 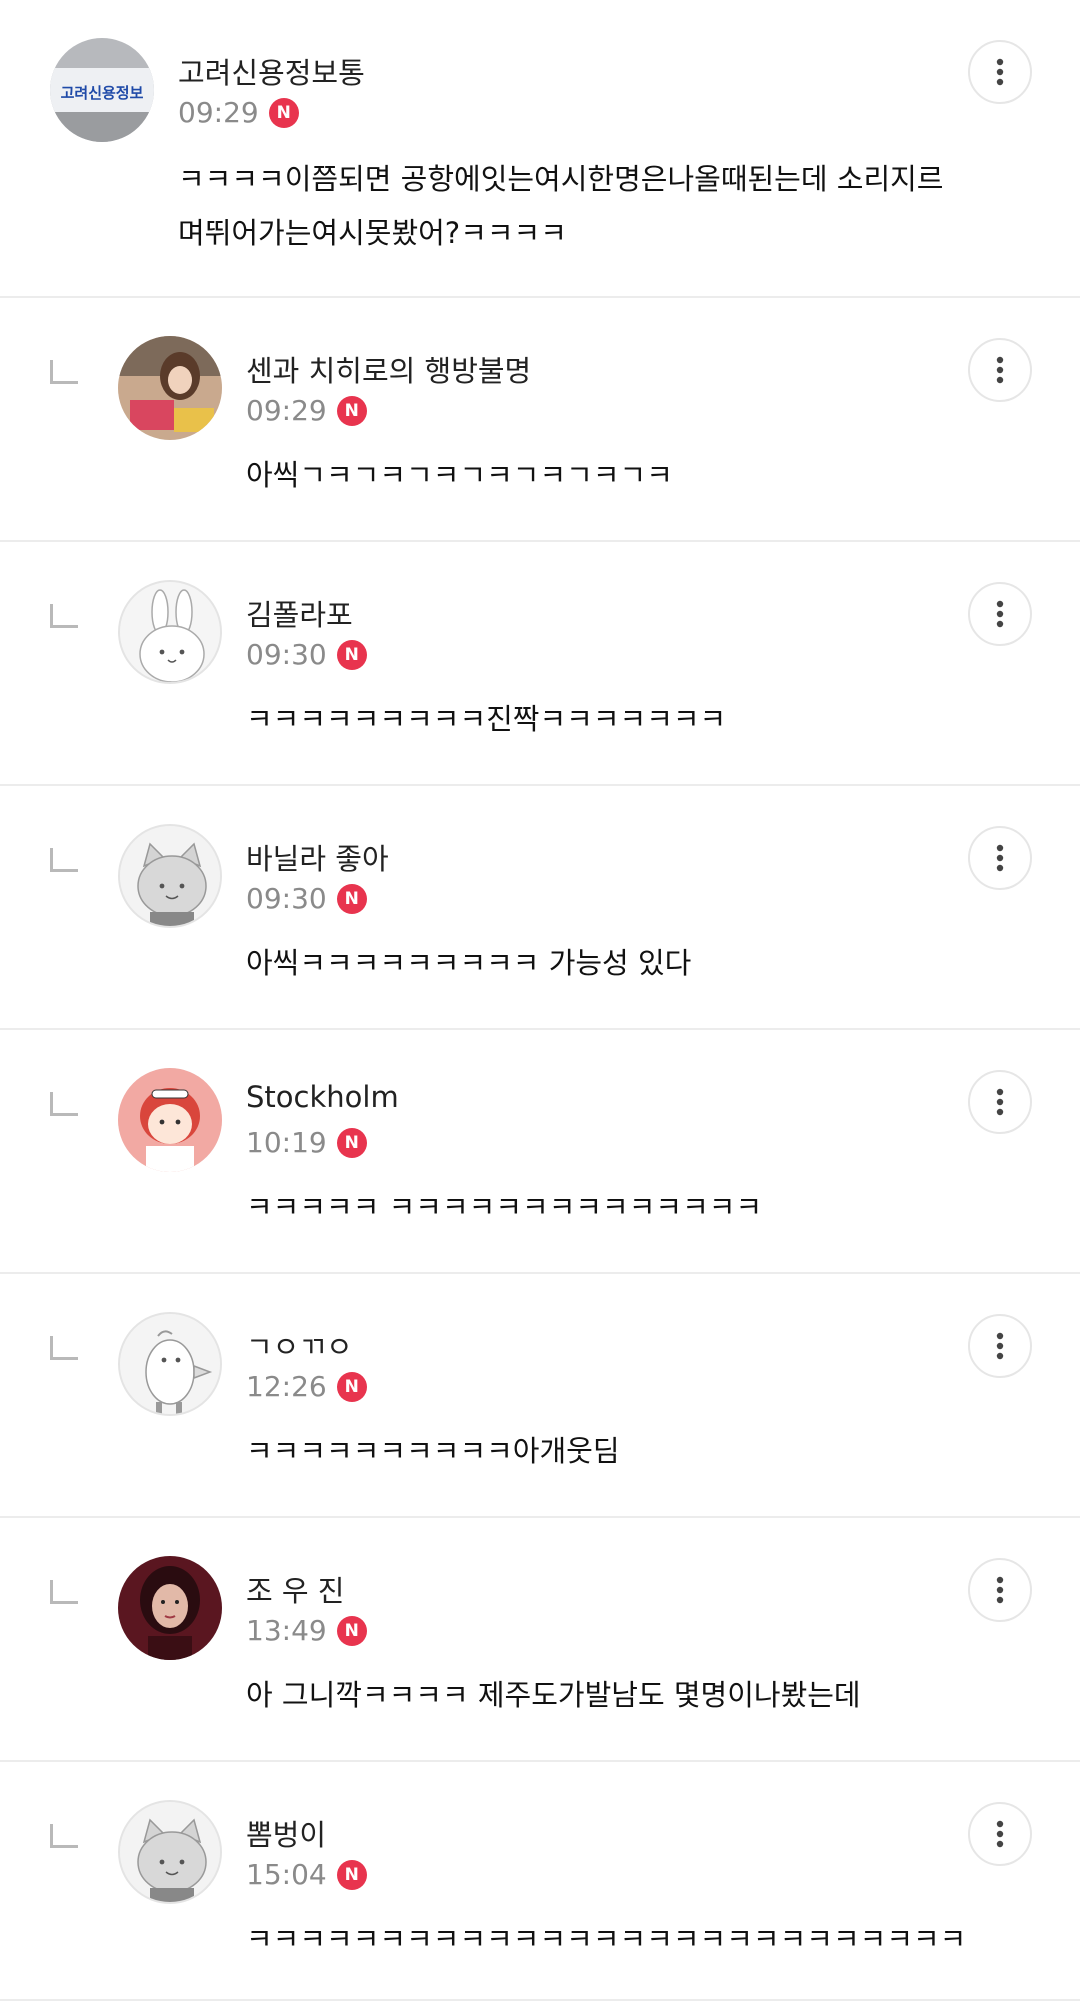 I want to click on avatar-caption: 고려신용정보, so click(x=102, y=93).